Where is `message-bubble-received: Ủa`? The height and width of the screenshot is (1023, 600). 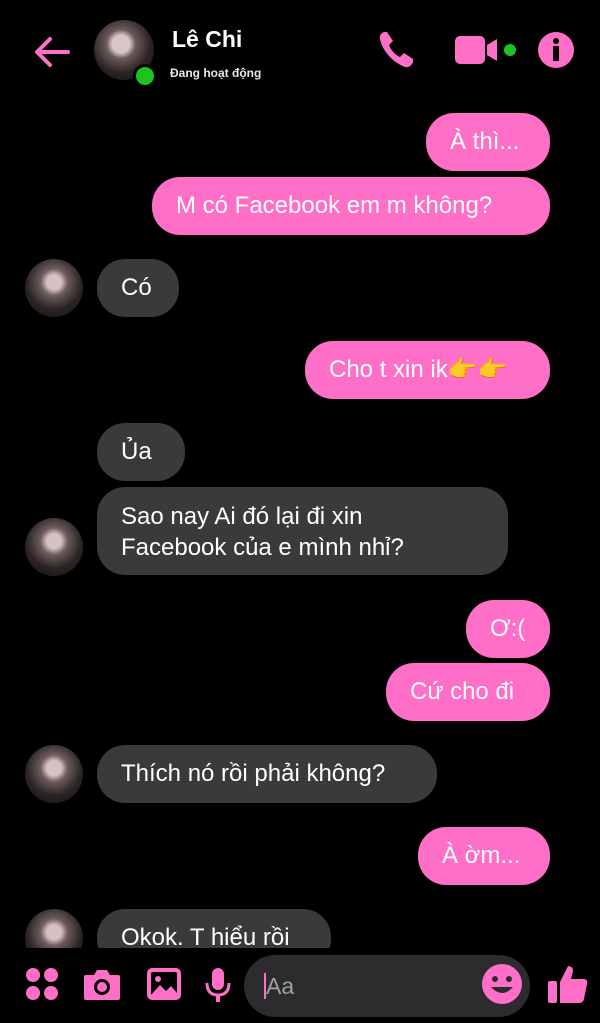 message-bubble-received: Ủa is located at coordinates (141, 452).